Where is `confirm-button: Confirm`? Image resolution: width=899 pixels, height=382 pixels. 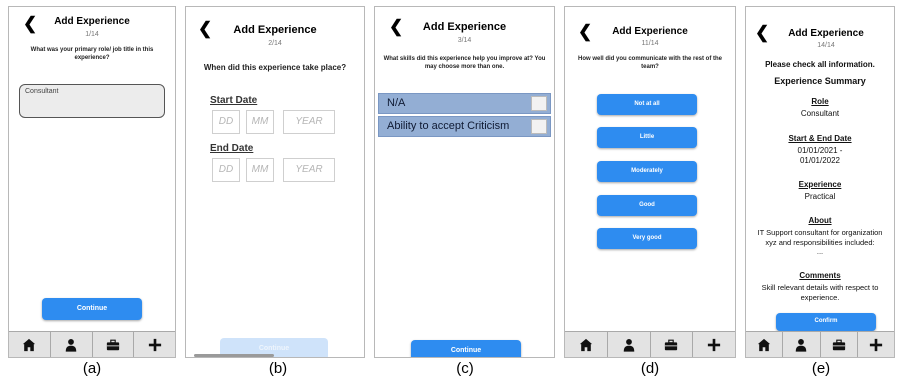
confirm-button: Confirm is located at coordinates (826, 322).